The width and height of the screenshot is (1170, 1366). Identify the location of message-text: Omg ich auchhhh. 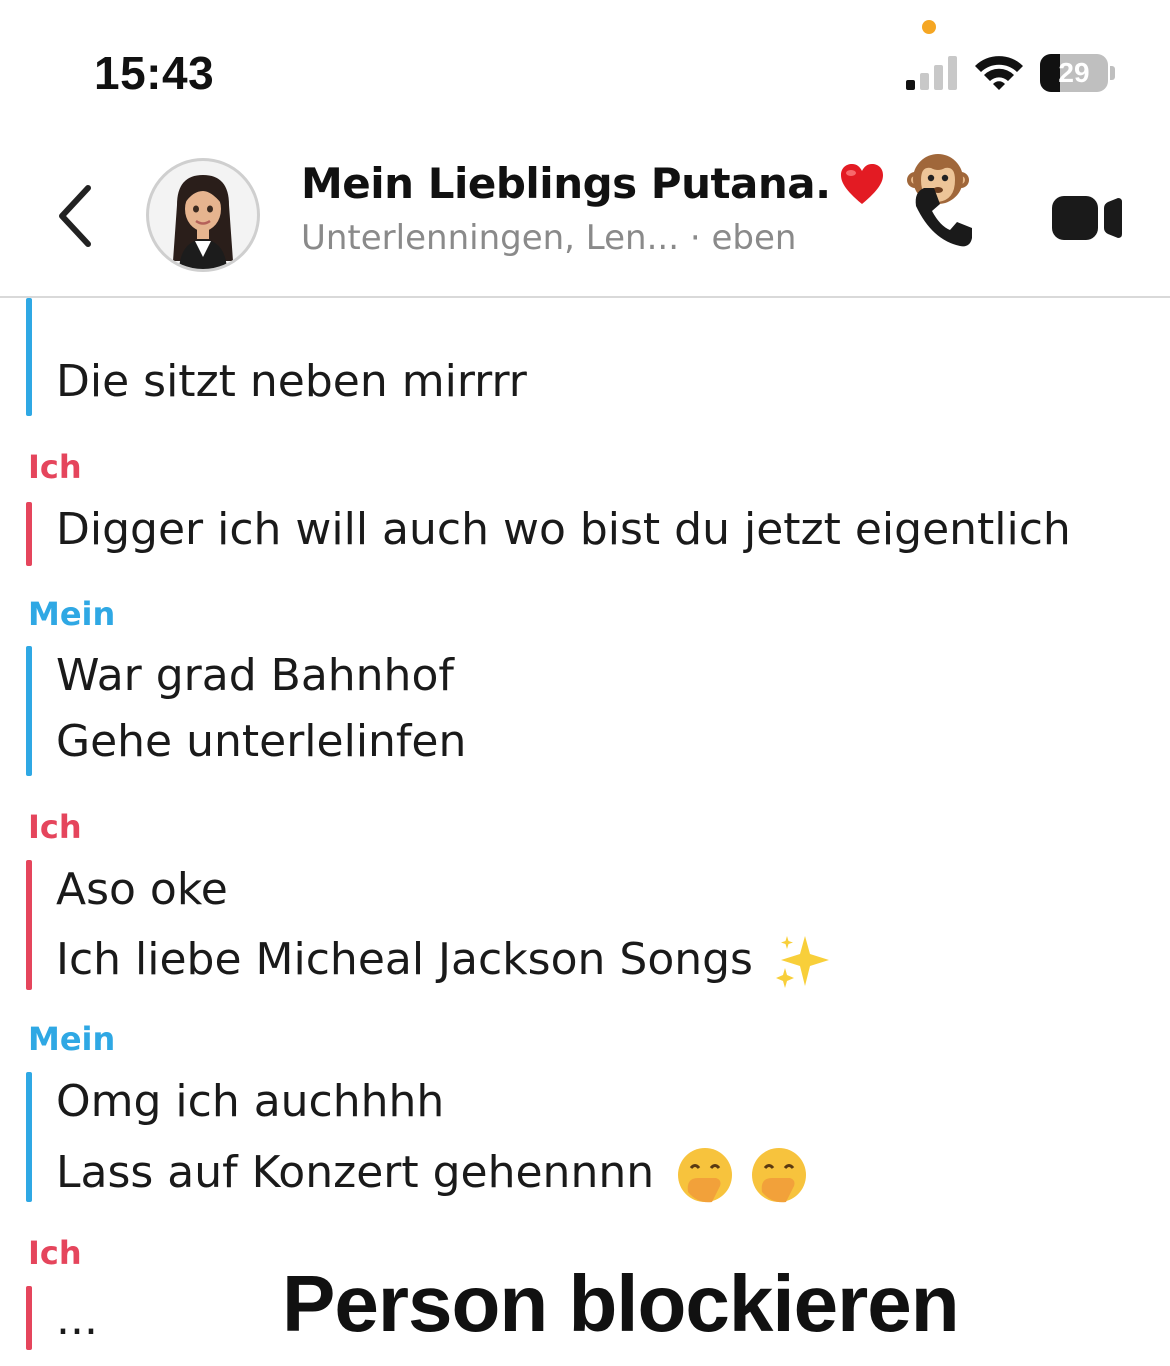
(250, 1101).